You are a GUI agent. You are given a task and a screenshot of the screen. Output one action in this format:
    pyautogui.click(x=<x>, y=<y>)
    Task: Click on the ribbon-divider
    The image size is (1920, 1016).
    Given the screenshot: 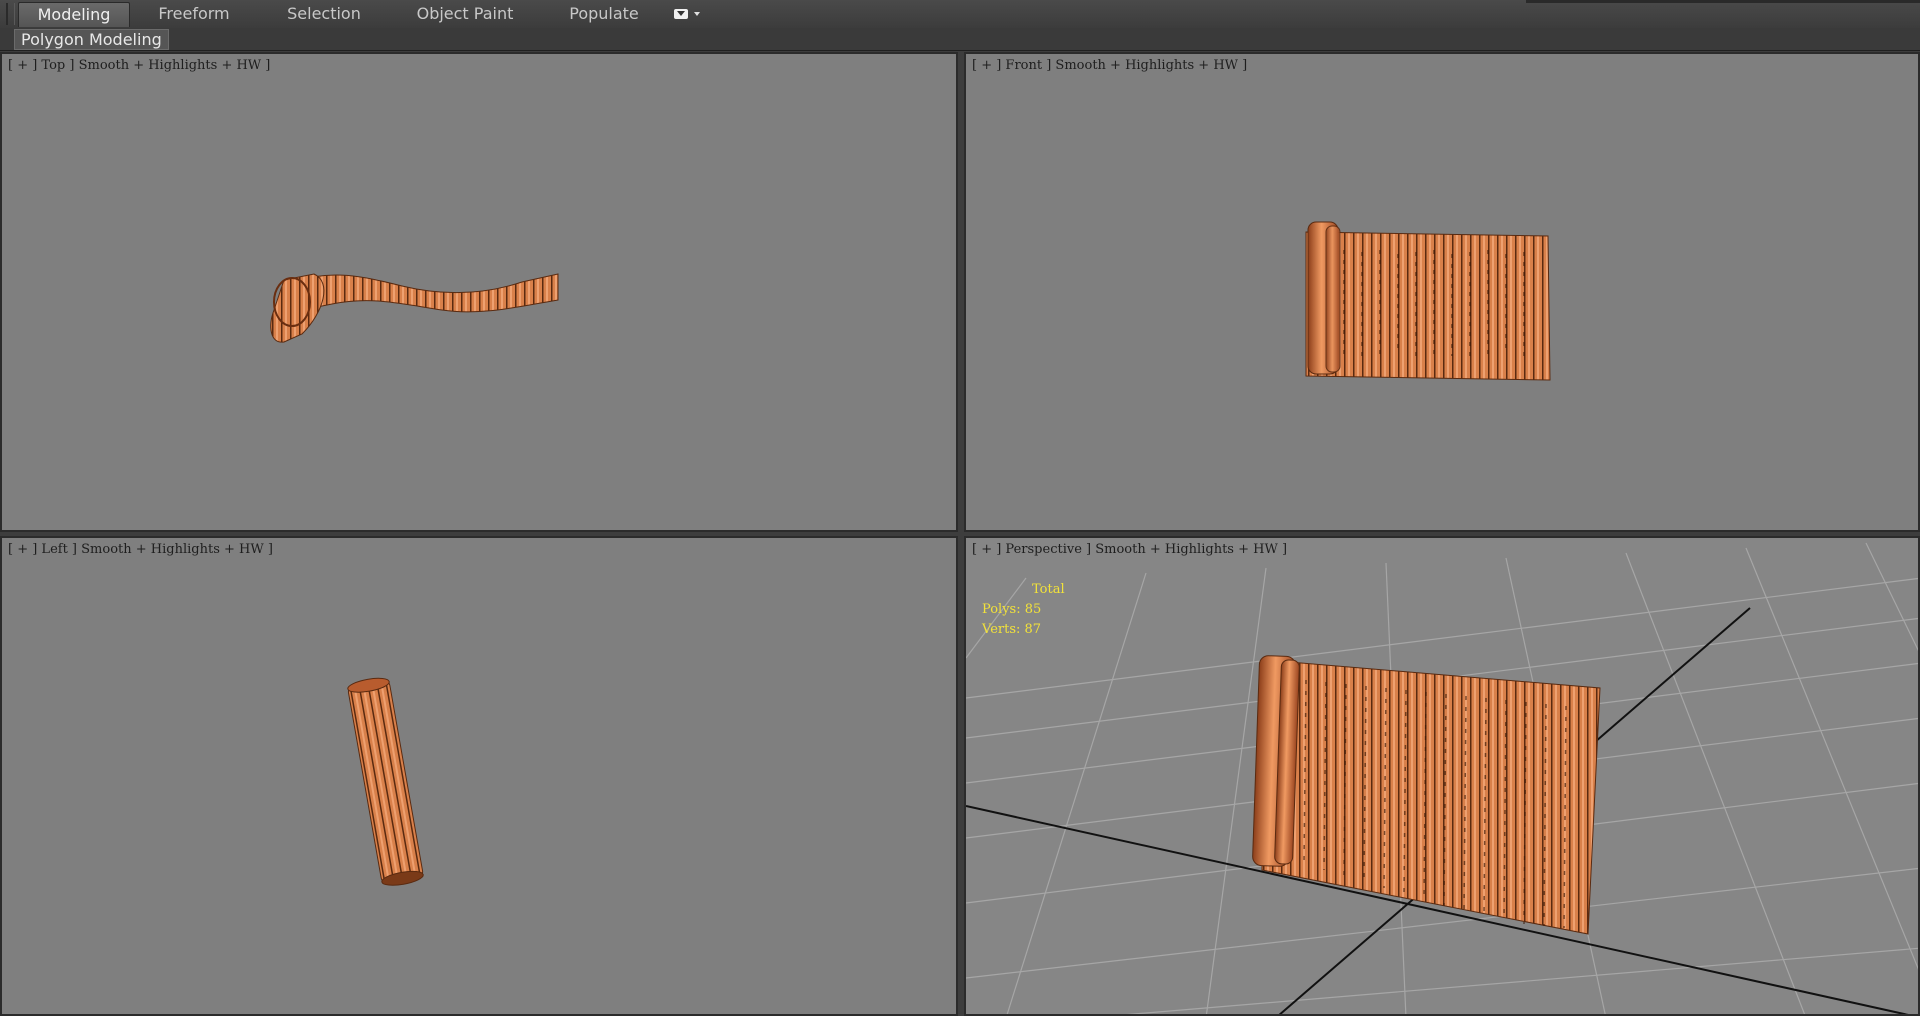 What is the action you would take?
    pyautogui.click(x=1723, y=1)
    